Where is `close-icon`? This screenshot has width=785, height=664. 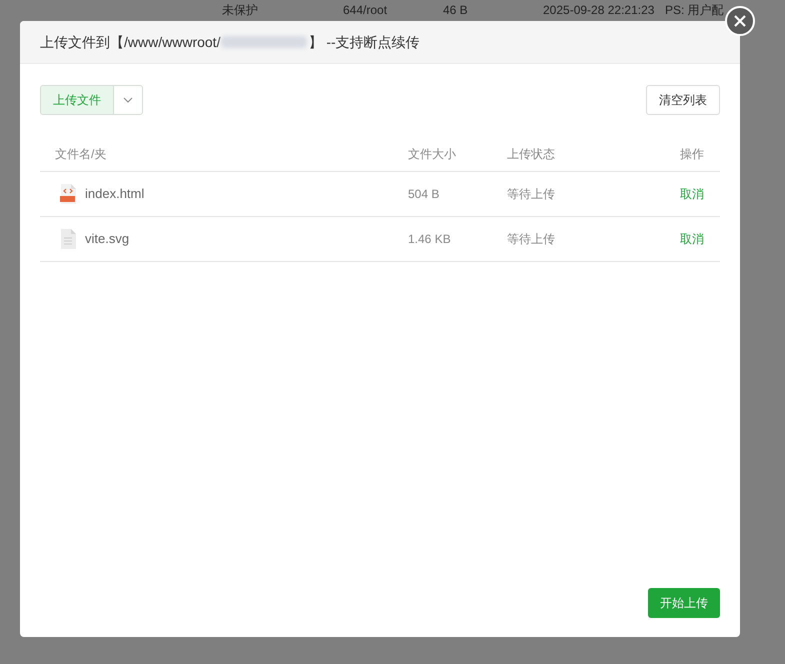
close-icon is located at coordinates (740, 21).